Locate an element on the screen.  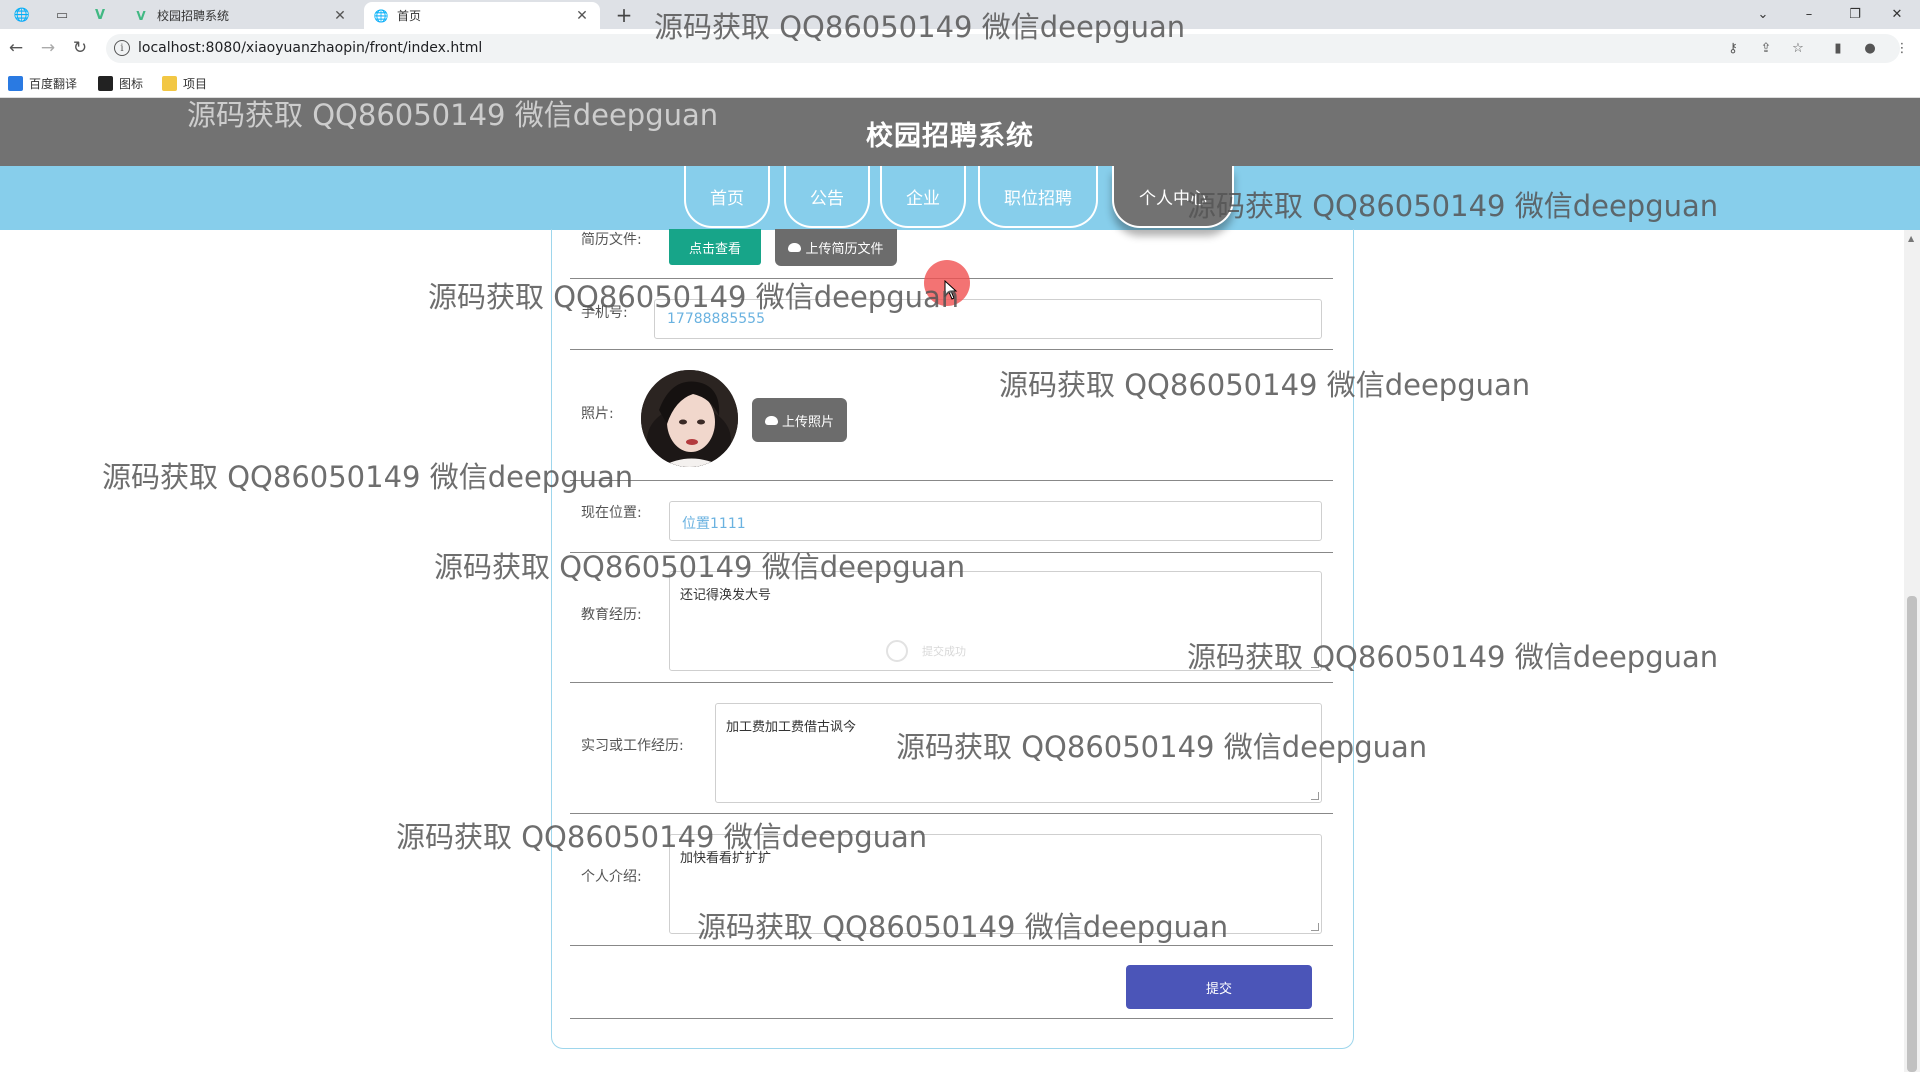
reload-icon: ↻ is located at coordinates (80, 48).